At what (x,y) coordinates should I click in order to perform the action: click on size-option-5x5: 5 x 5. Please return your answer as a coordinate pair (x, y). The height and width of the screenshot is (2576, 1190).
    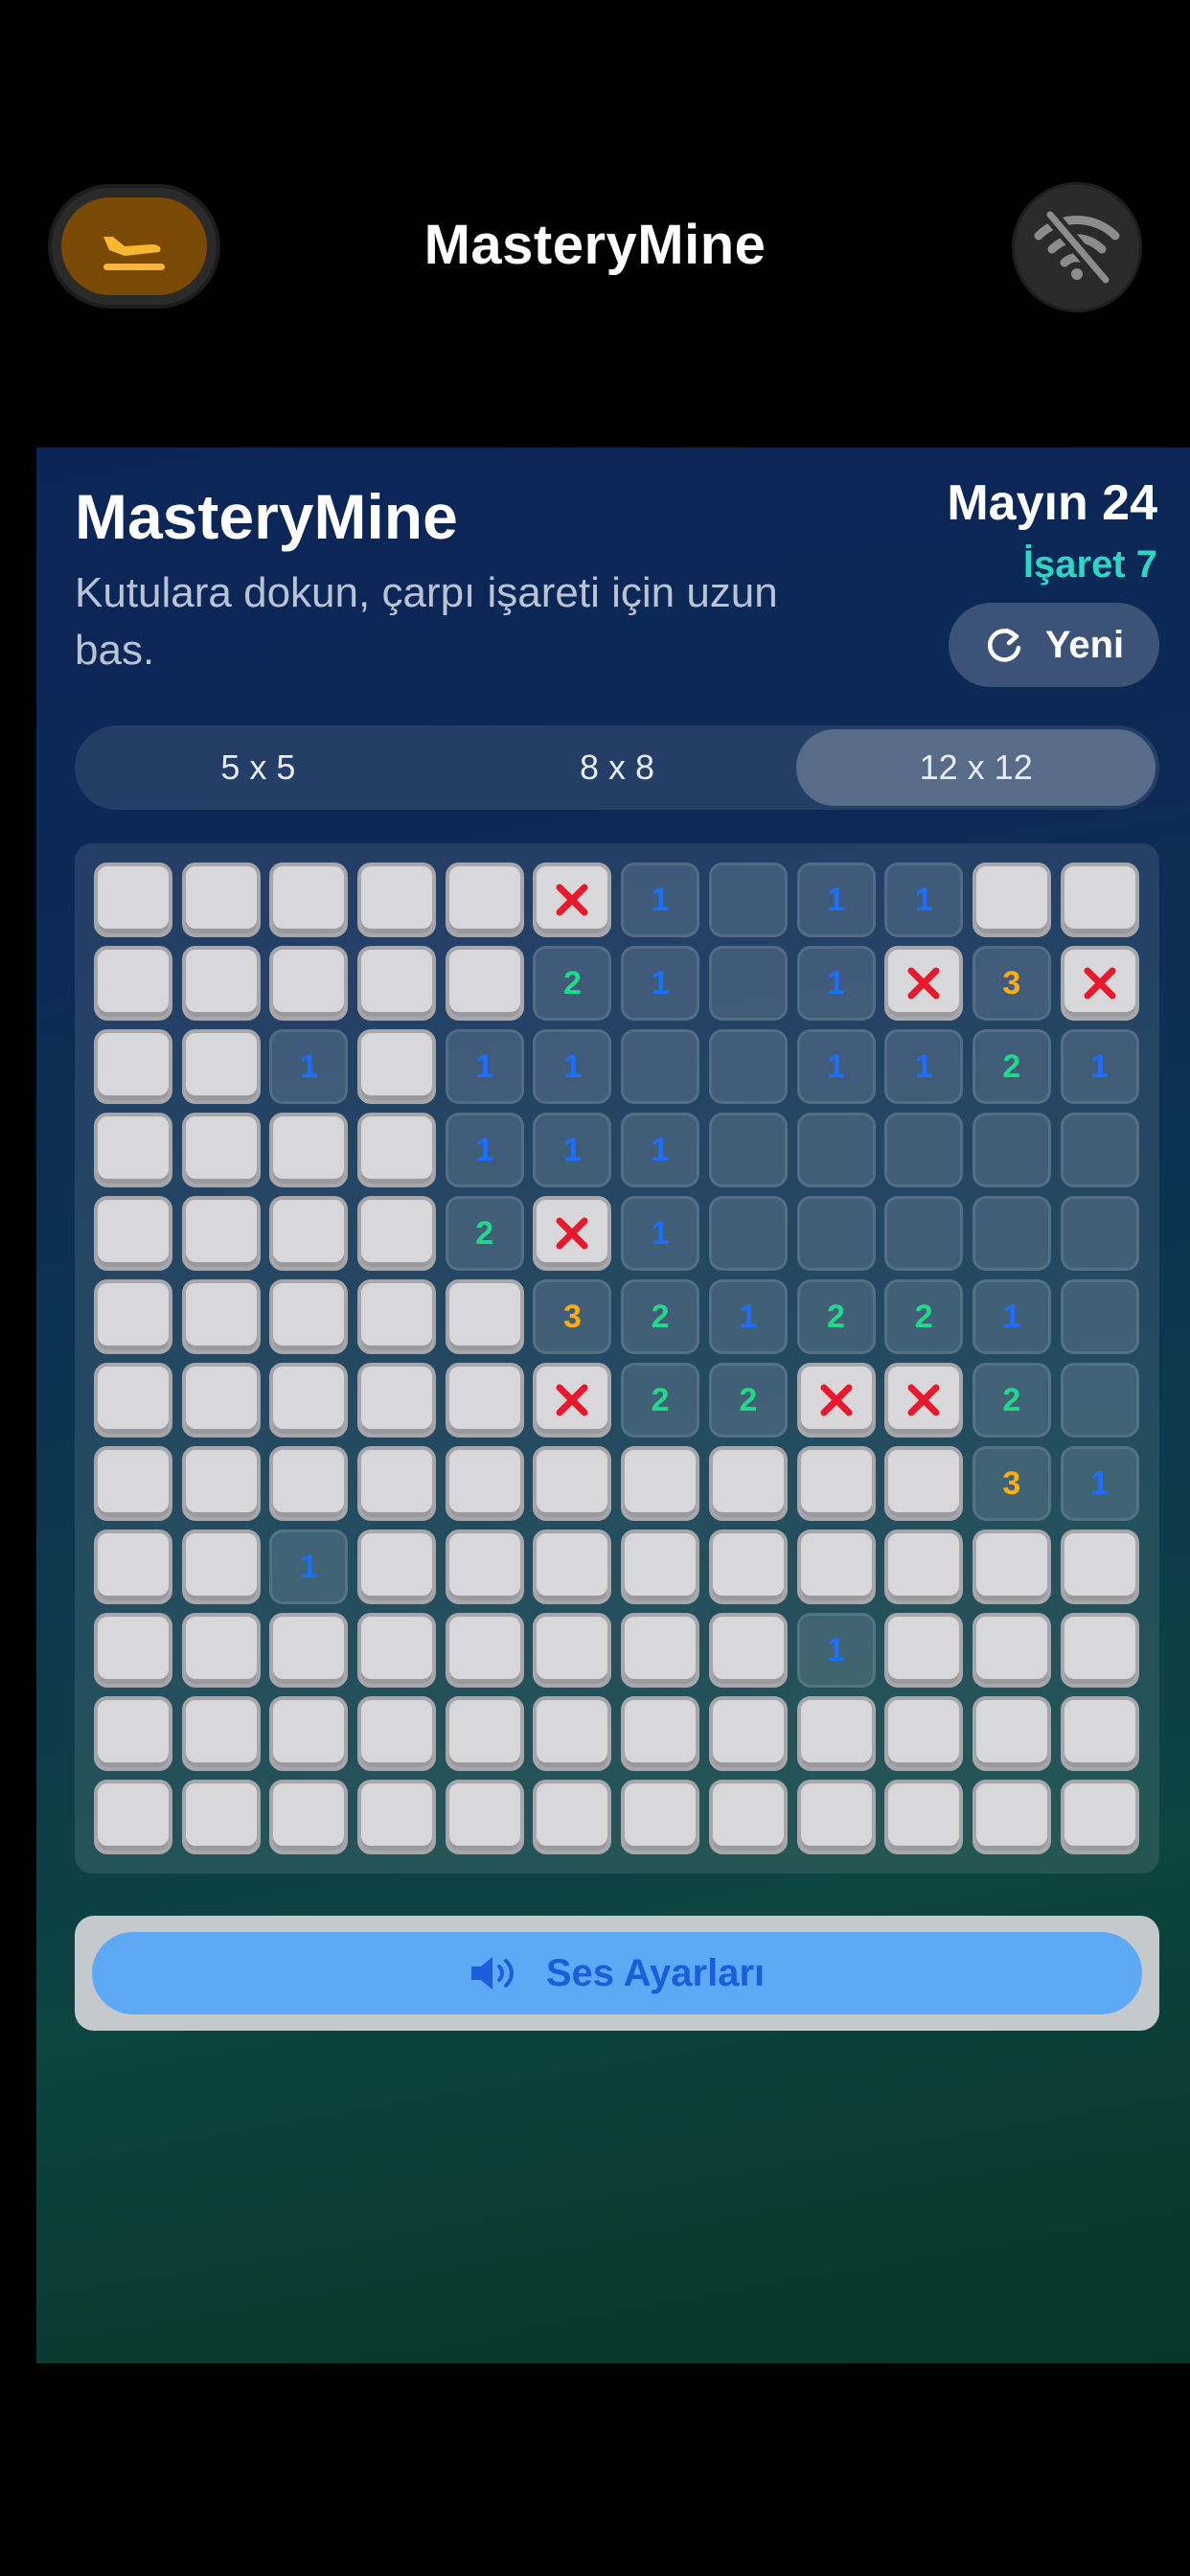
    Looking at the image, I should click on (258, 767).